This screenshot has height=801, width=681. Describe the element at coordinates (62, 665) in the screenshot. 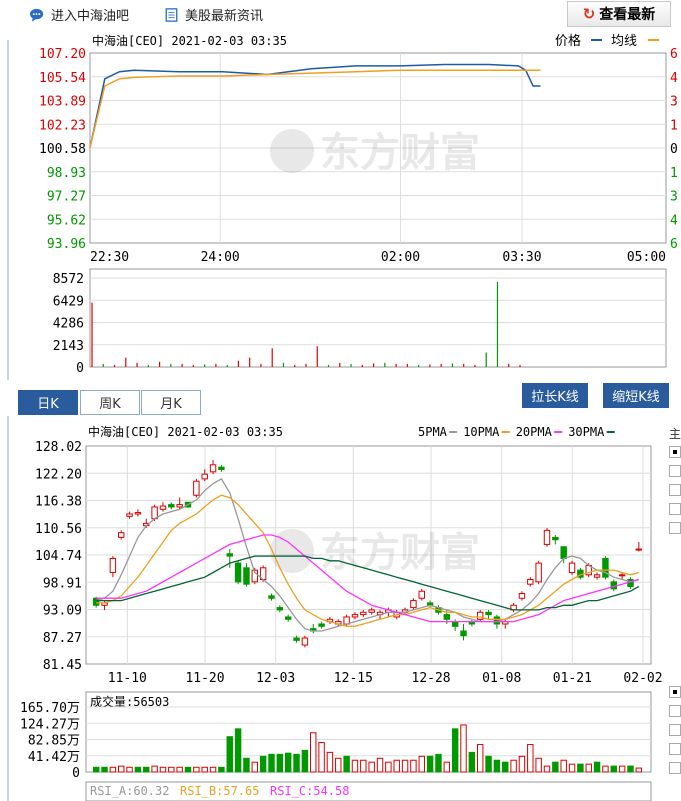

I see `kline-y-tick: 81.45` at that location.